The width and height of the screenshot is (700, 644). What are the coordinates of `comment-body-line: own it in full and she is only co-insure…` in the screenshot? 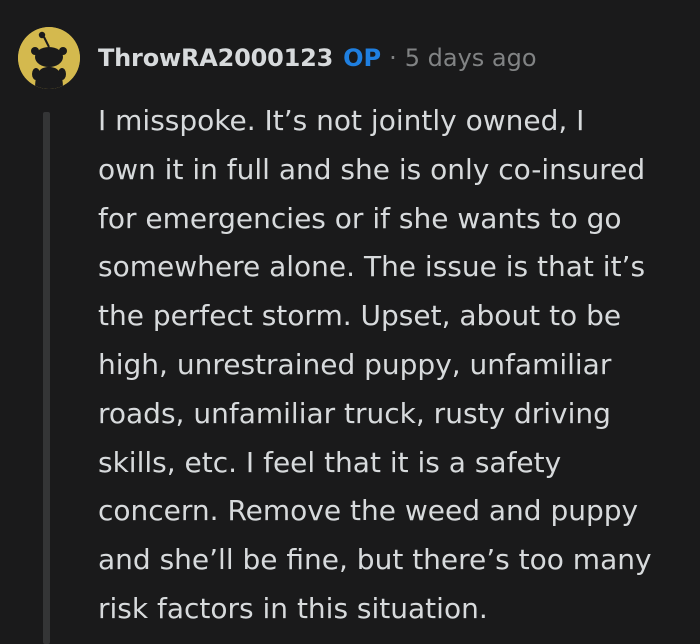 It's located at (372, 169).